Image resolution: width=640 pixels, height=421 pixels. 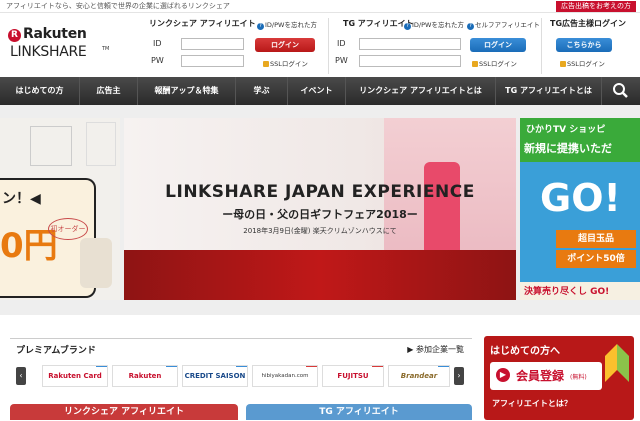 I want to click on linkshare-login-title: リンクシェア アフィリエイト, so click(x=202, y=23).